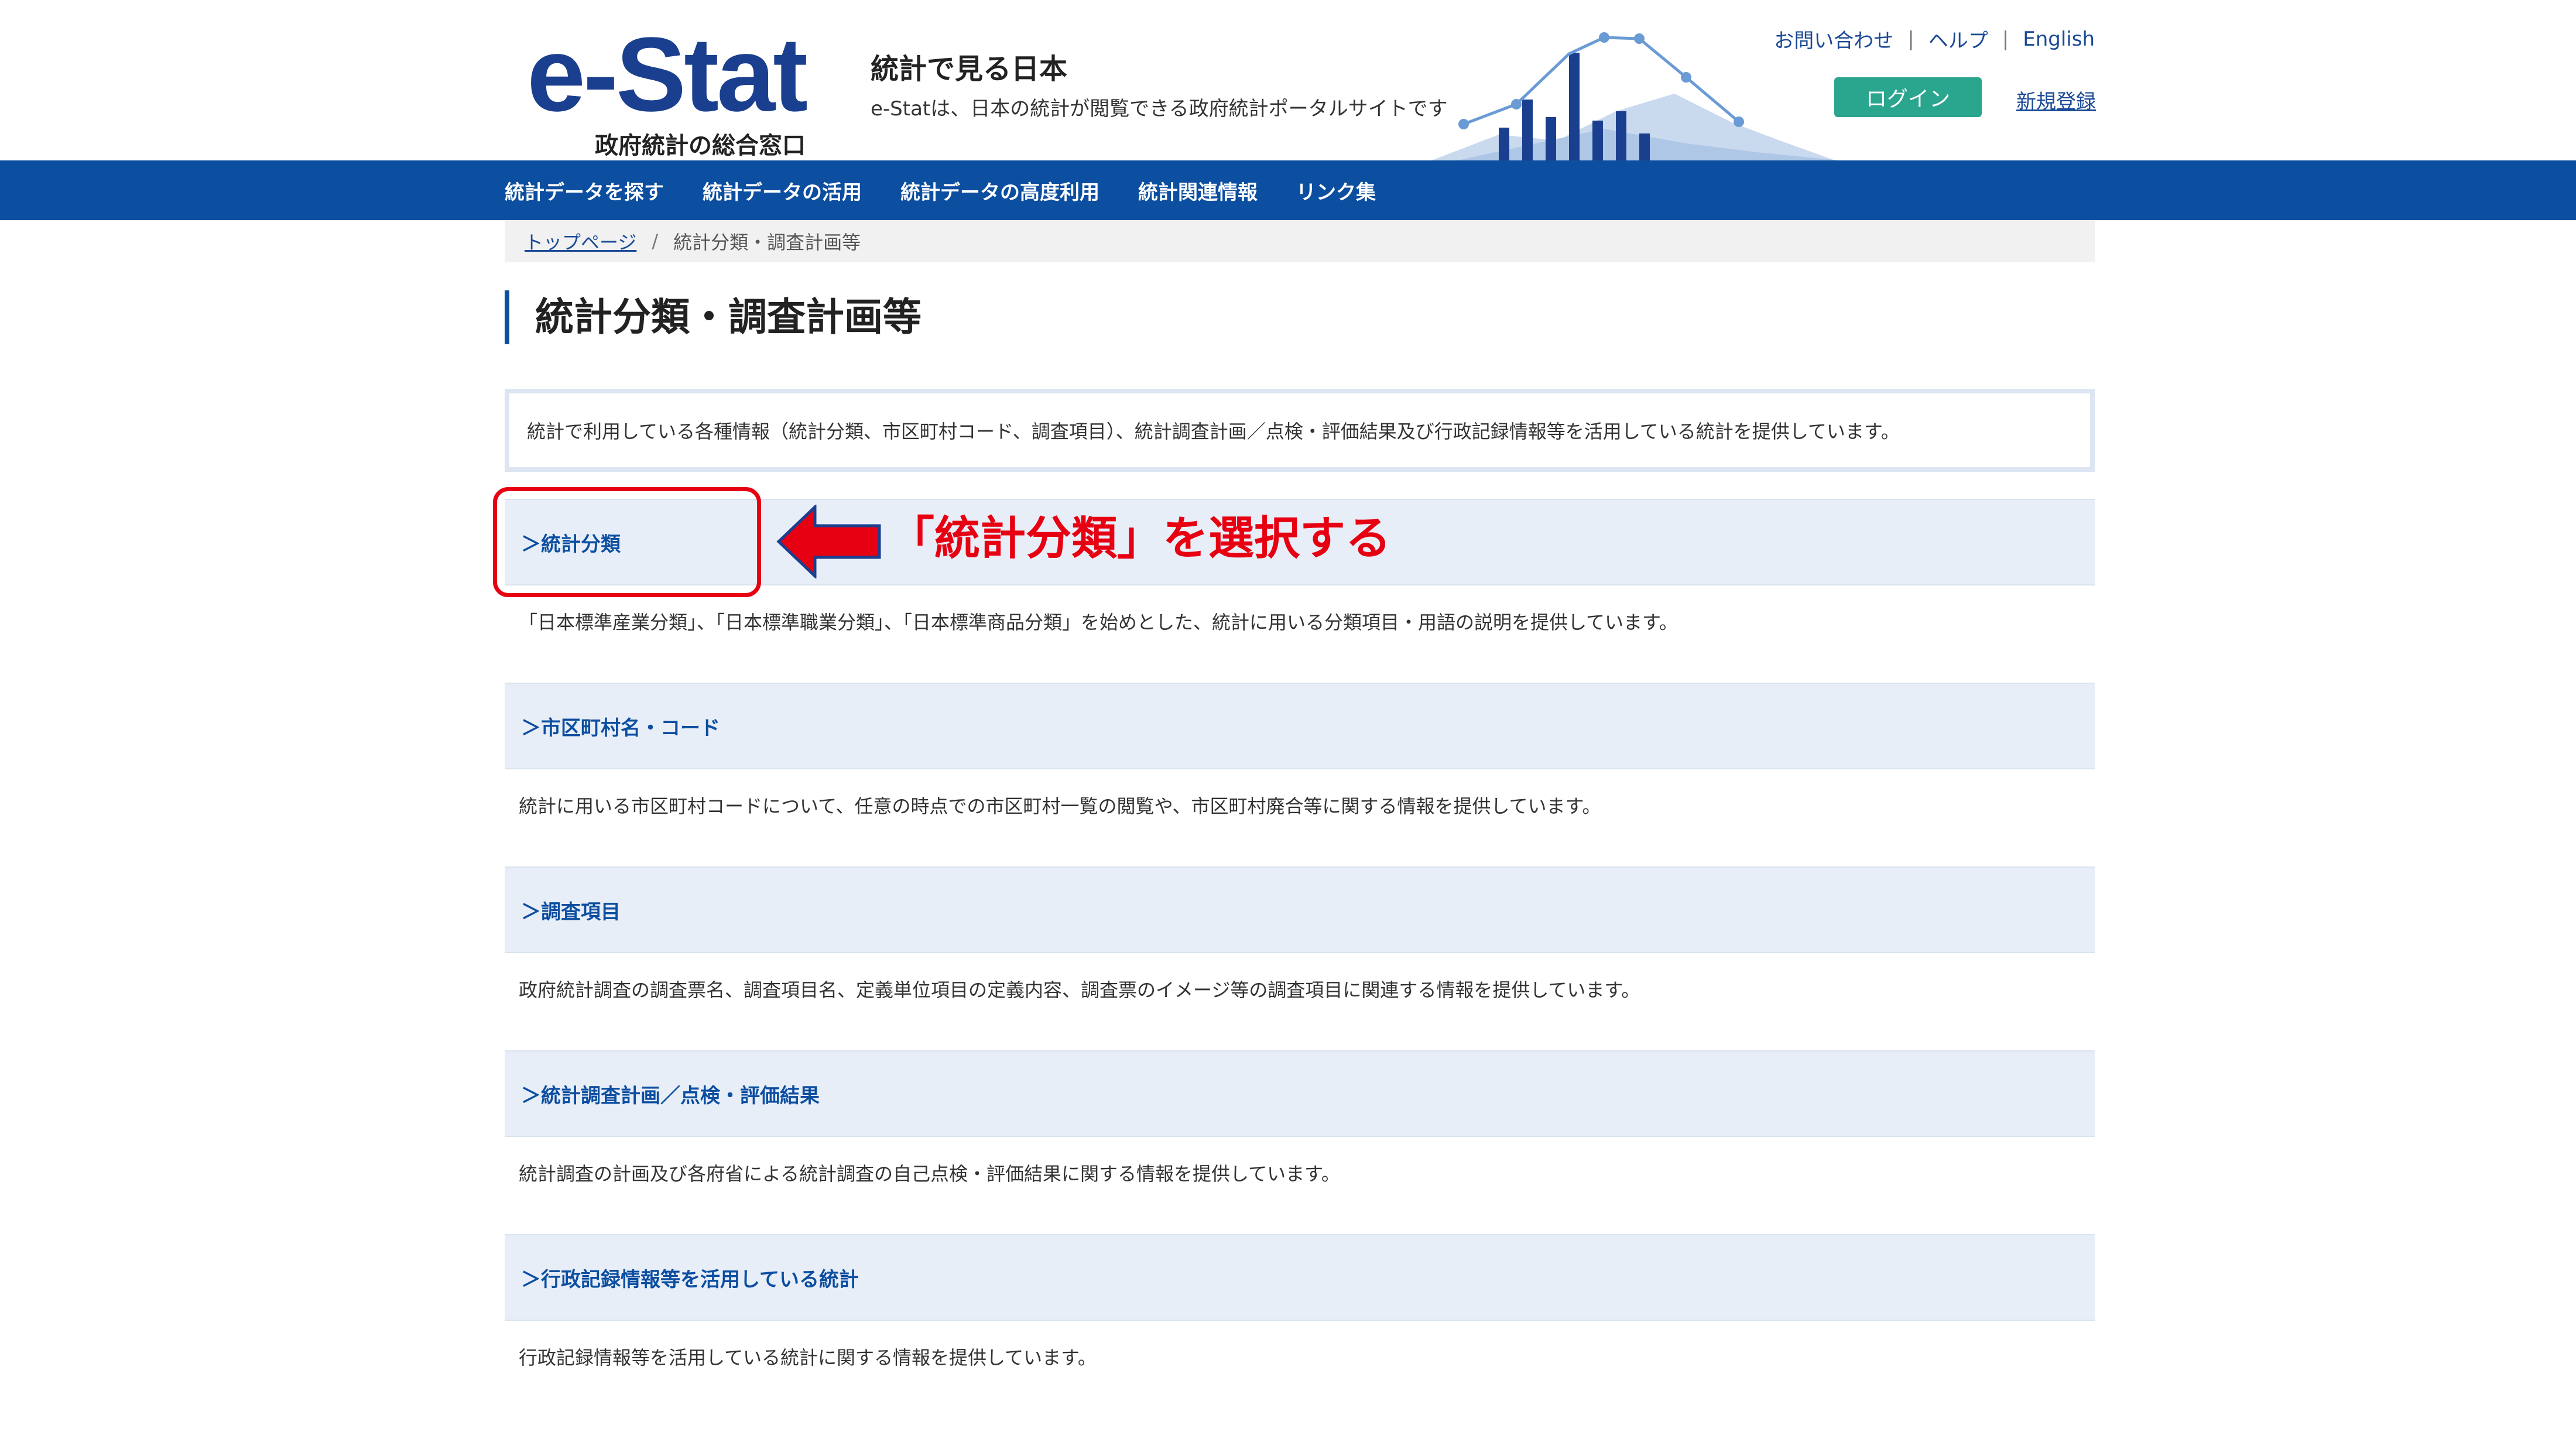  Describe the element at coordinates (584, 190) in the screenshot. I see `nav-item-find-data: 統計データを探す` at that location.